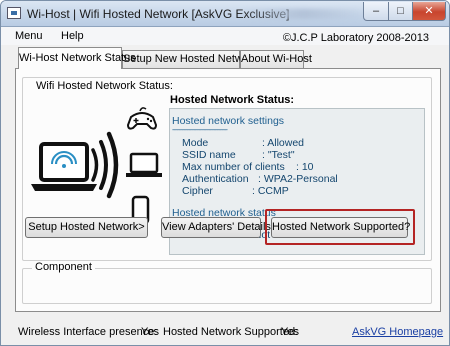 This screenshot has width=450, height=346. Describe the element at coordinates (400, 11) in the screenshot. I see `maximize-button: □` at that location.